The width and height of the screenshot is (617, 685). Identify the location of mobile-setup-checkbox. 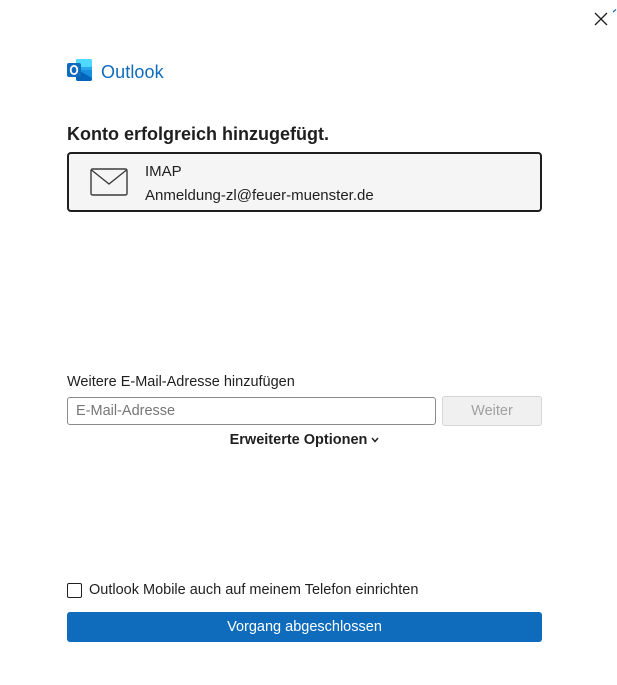
(74, 590).